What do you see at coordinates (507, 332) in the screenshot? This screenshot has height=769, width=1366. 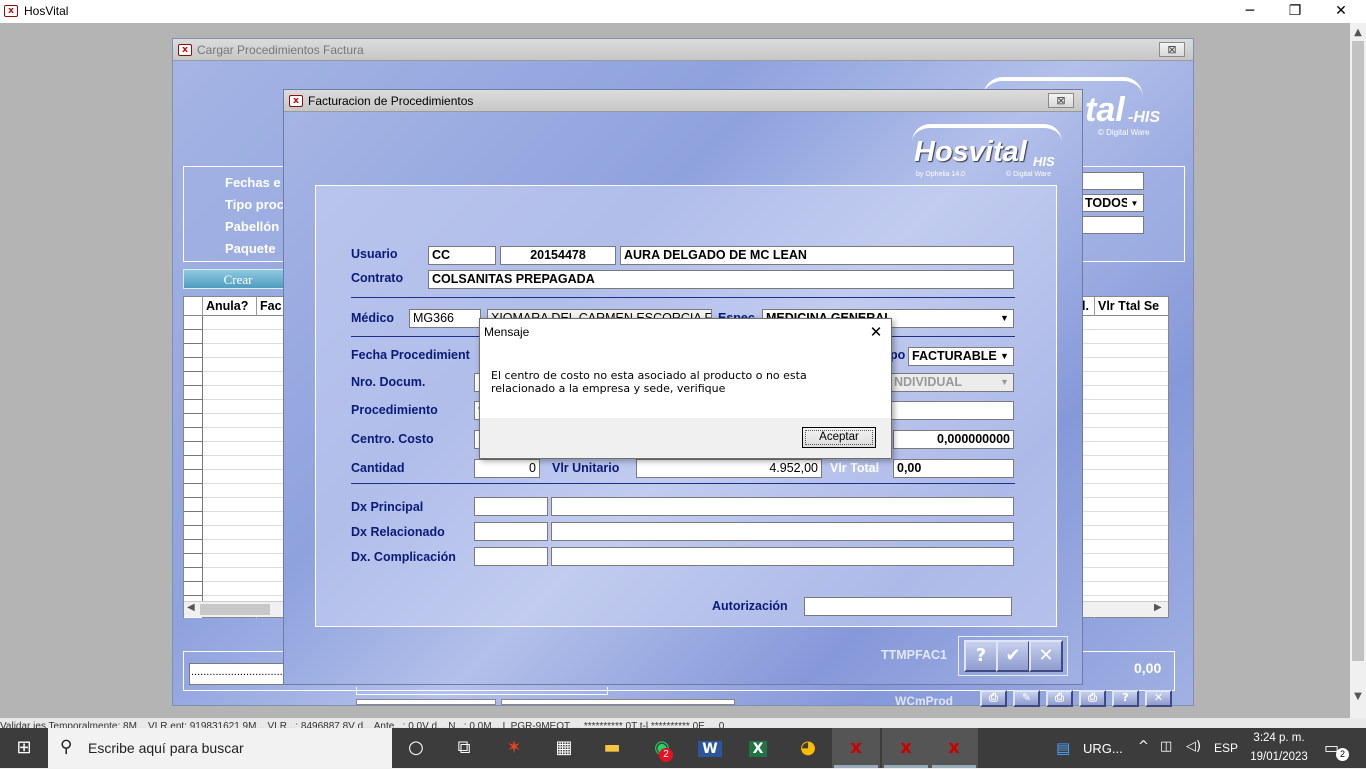 I see `dialog-title: Mensaje` at bounding box center [507, 332].